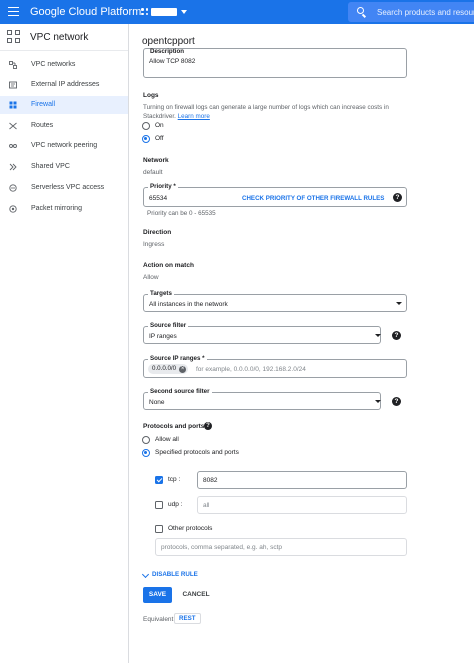  What do you see at coordinates (42, 125) in the screenshot?
I see `sidebar-item-label: Routes` at bounding box center [42, 125].